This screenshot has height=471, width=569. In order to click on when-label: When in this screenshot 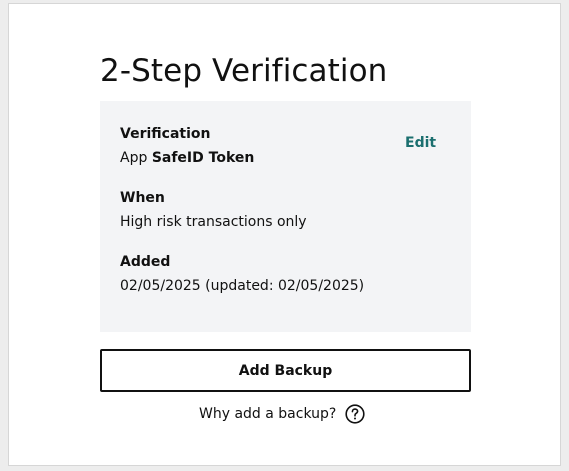, I will do `click(142, 198)`.